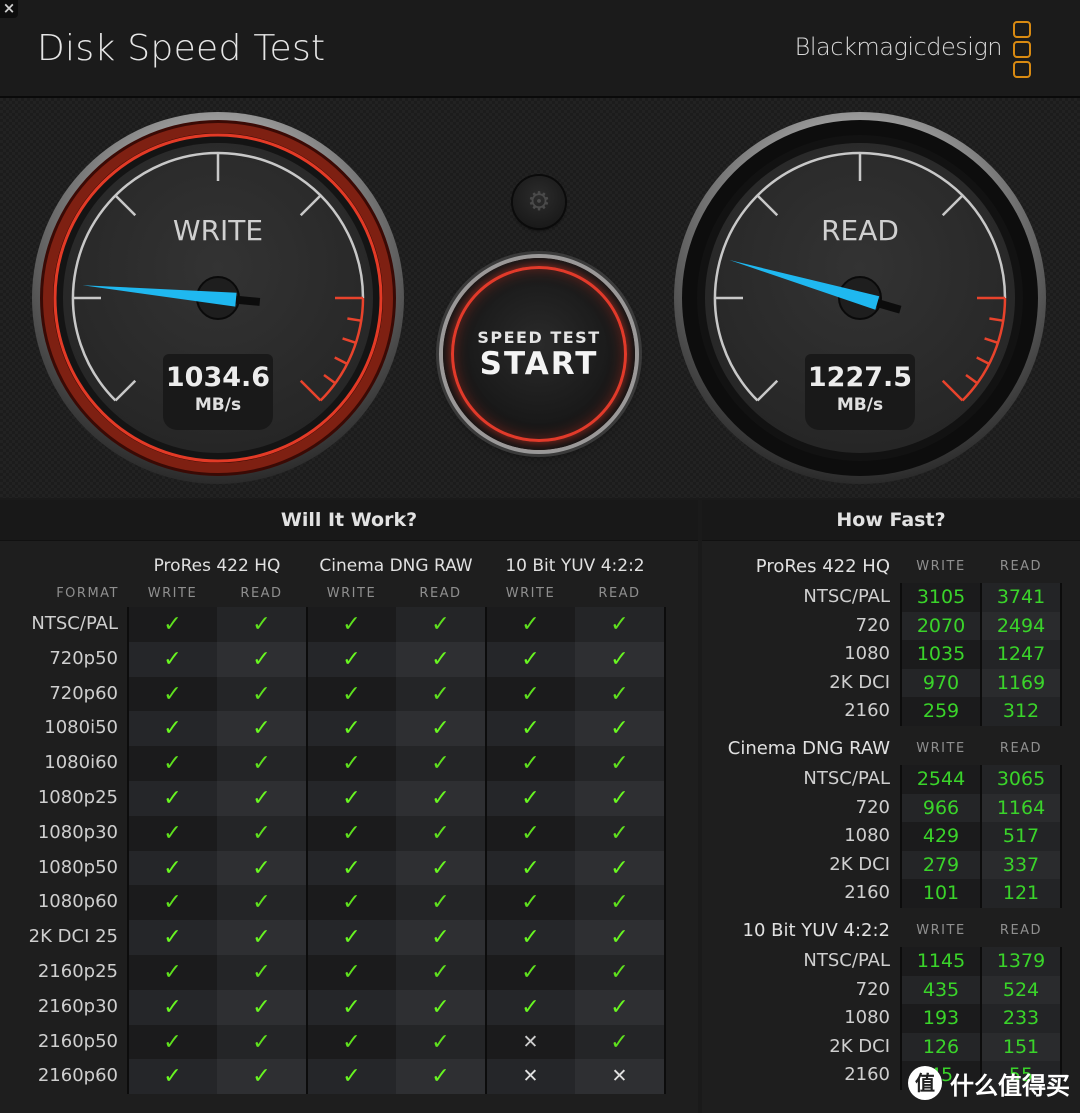  Describe the element at coordinates (77, 797) in the screenshot. I see `format-label: 1080p25` at that location.